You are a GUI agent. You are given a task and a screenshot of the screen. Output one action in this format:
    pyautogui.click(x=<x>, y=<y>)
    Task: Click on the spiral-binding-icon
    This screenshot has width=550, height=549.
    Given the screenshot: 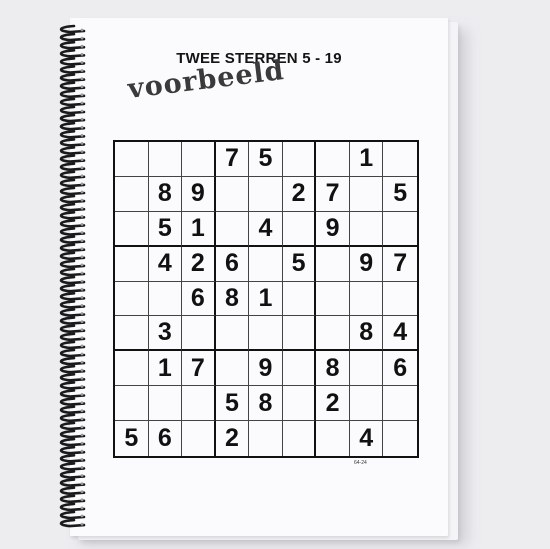 What is the action you would take?
    pyautogui.click(x=72, y=276)
    